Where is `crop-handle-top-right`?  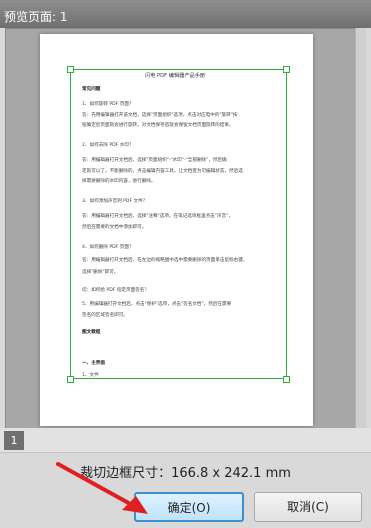 crop-handle-top-right is located at coordinates (286, 69).